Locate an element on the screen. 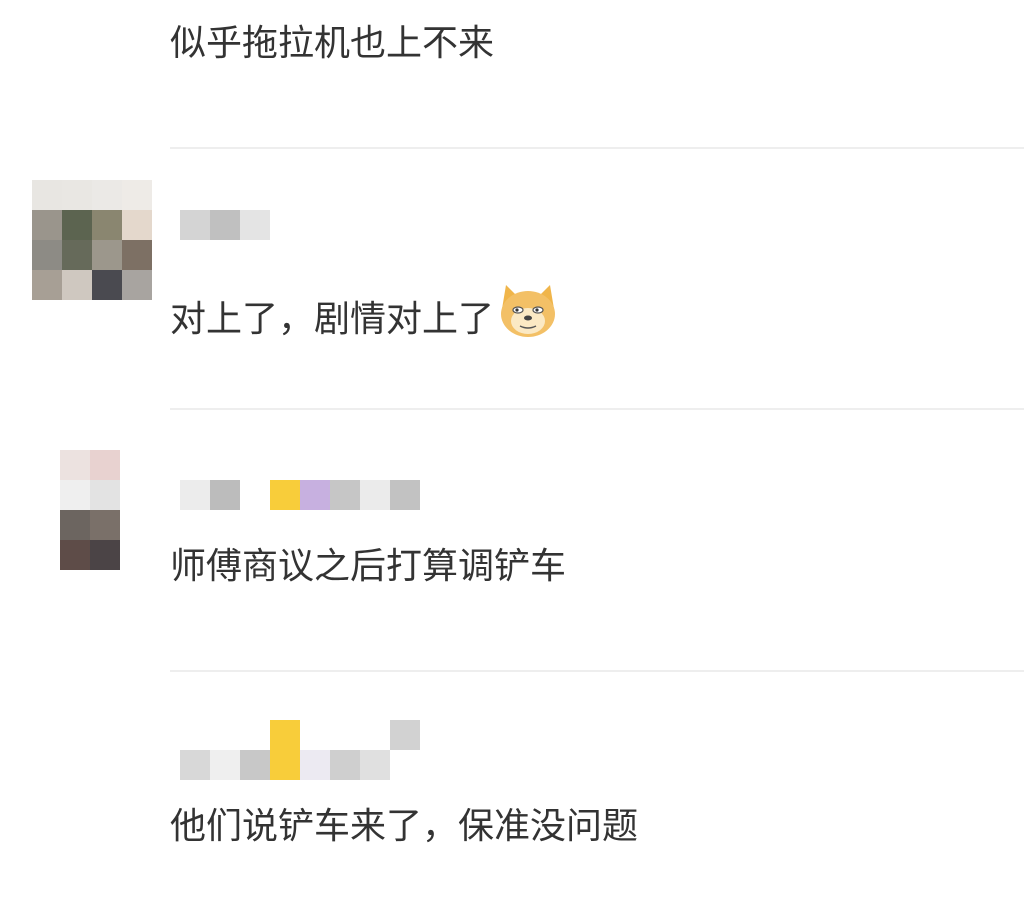 This screenshot has height=909, width=1024. doge-emoji-icon is located at coordinates (528, 316).